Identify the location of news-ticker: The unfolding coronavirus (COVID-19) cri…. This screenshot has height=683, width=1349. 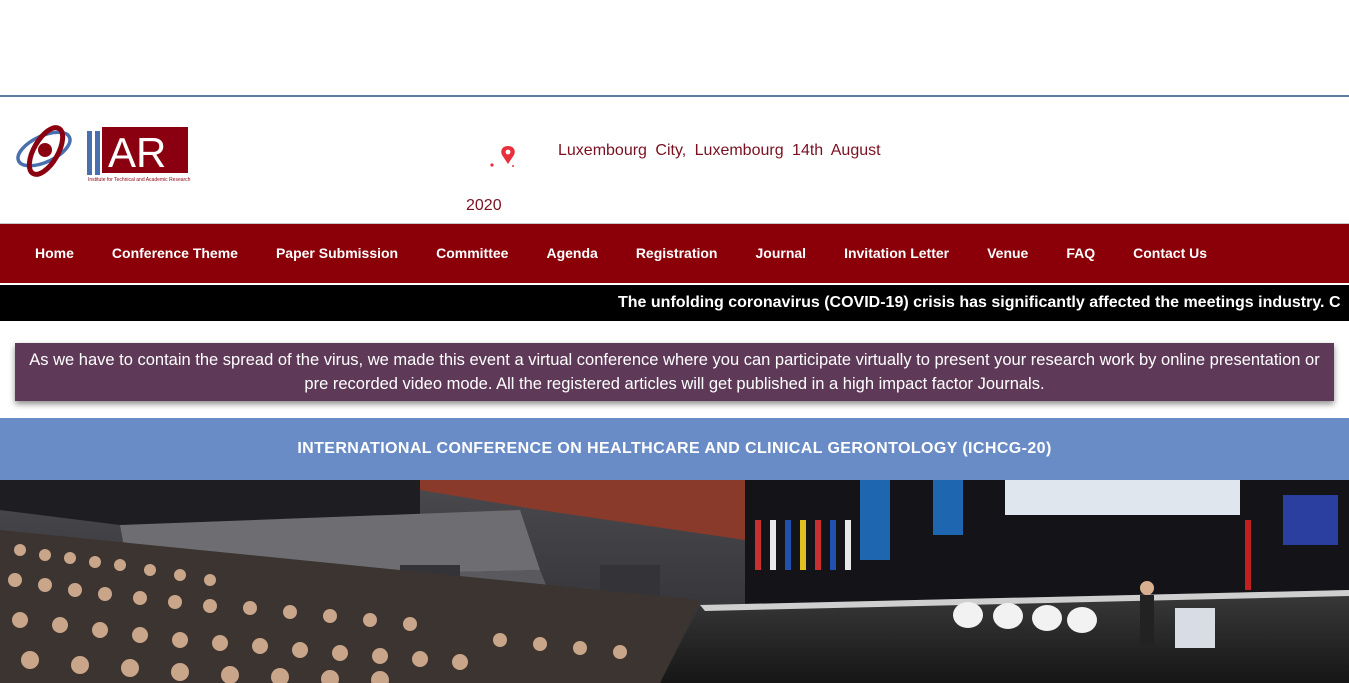
(674, 303).